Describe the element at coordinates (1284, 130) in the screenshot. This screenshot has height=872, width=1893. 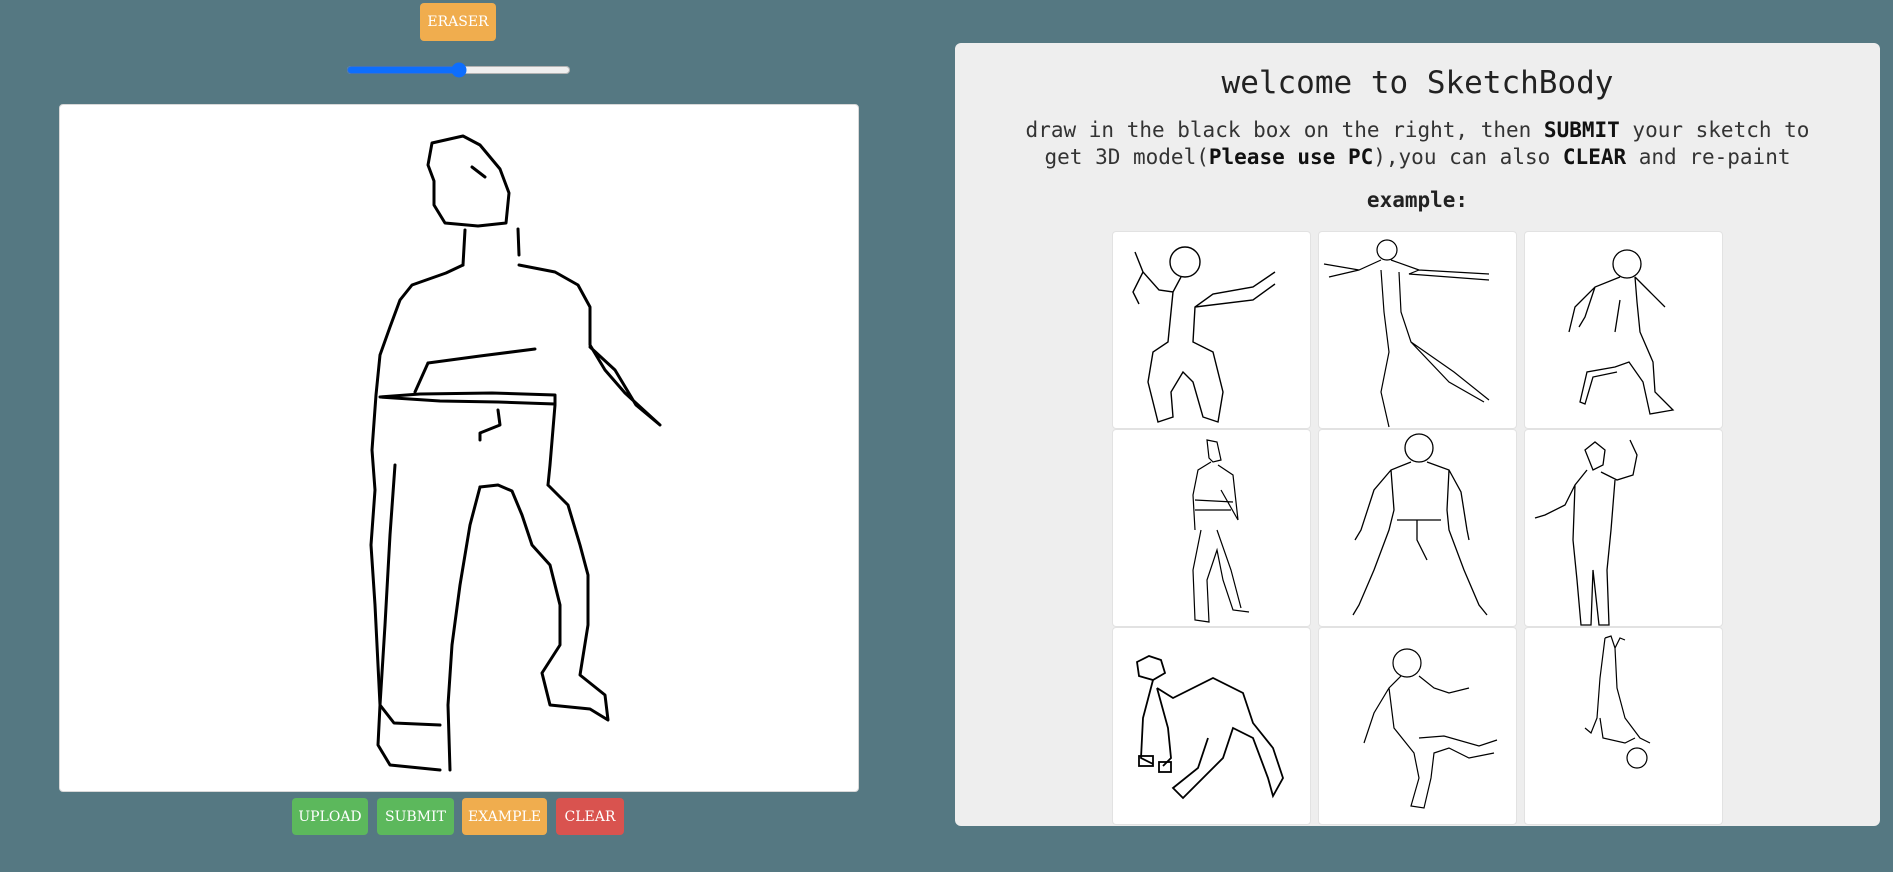
I see `desc-text-1: draw in the black box on the right, then` at that location.